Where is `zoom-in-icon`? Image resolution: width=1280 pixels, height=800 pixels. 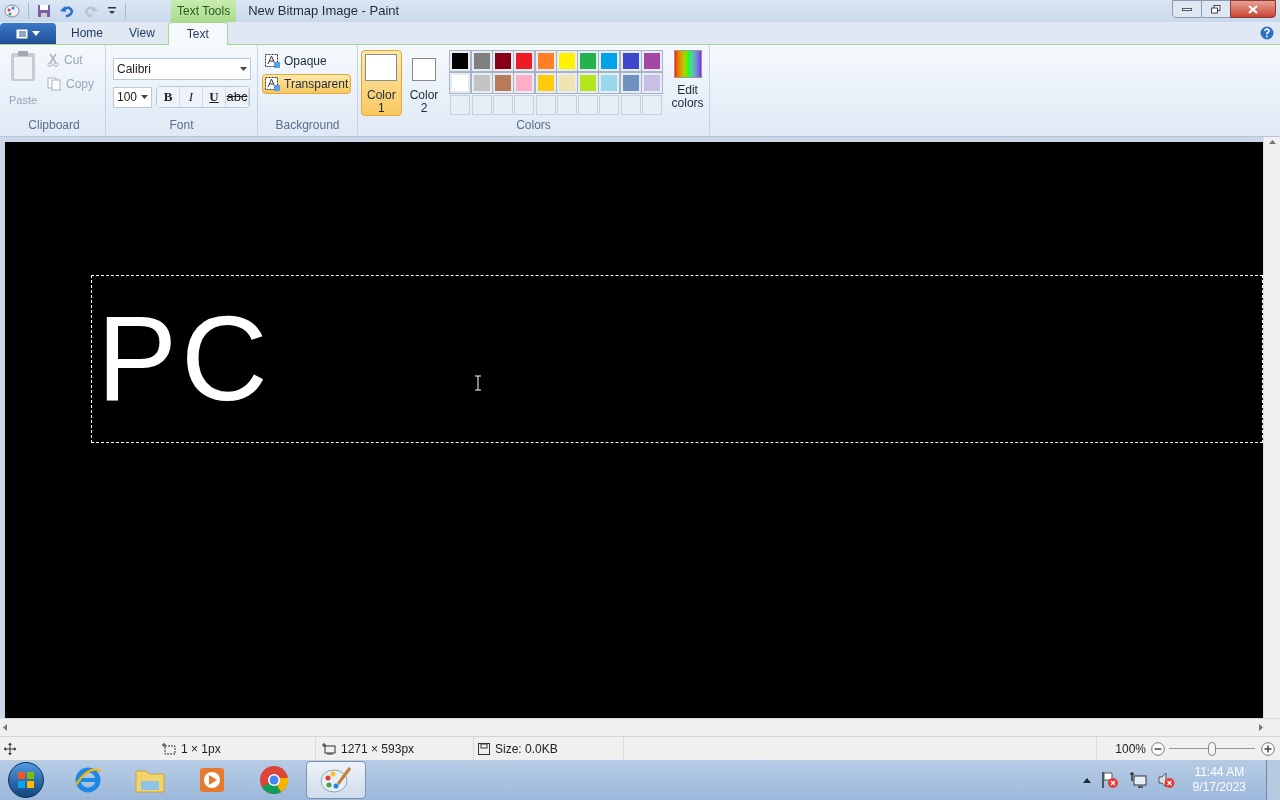
zoom-in-icon is located at coordinates (1268, 748).